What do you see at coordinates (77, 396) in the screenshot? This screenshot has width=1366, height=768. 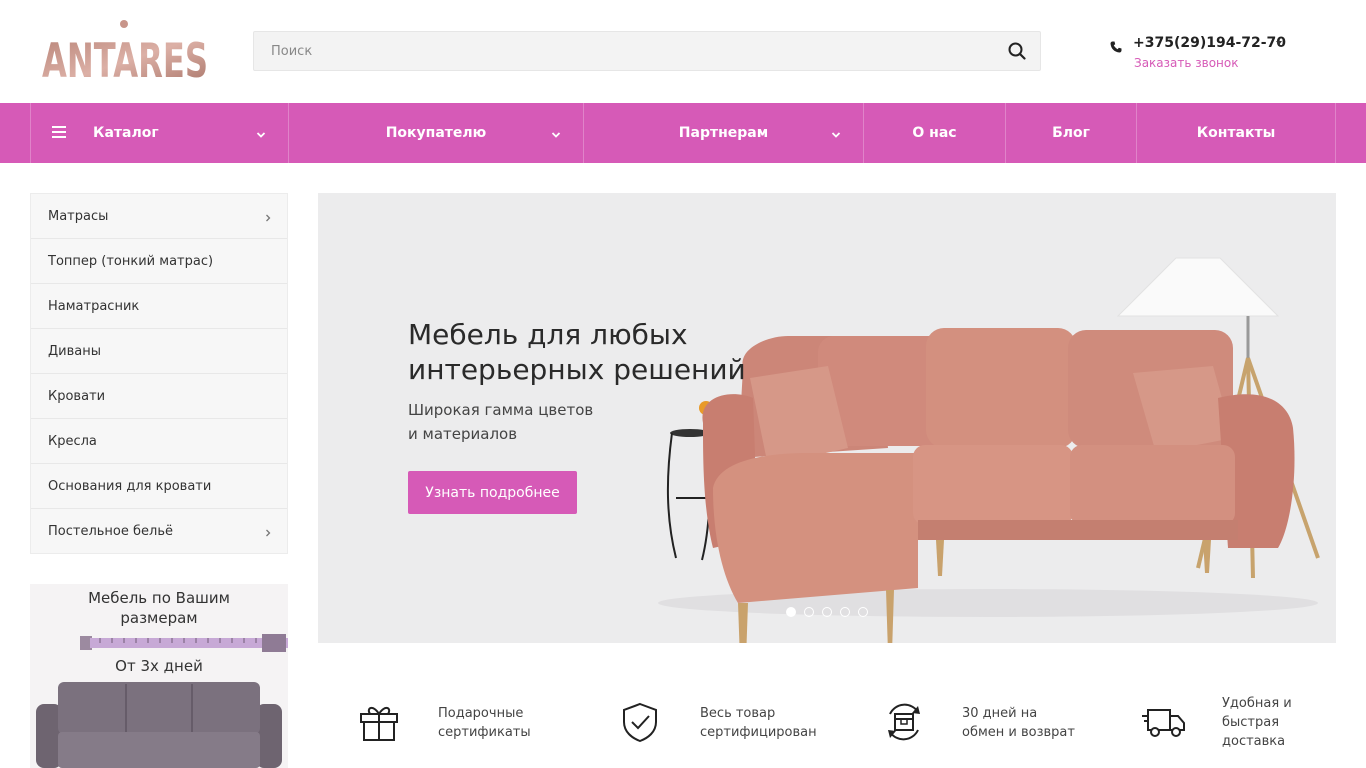 I see `sidebar-item-label: Кровати` at bounding box center [77, 396].